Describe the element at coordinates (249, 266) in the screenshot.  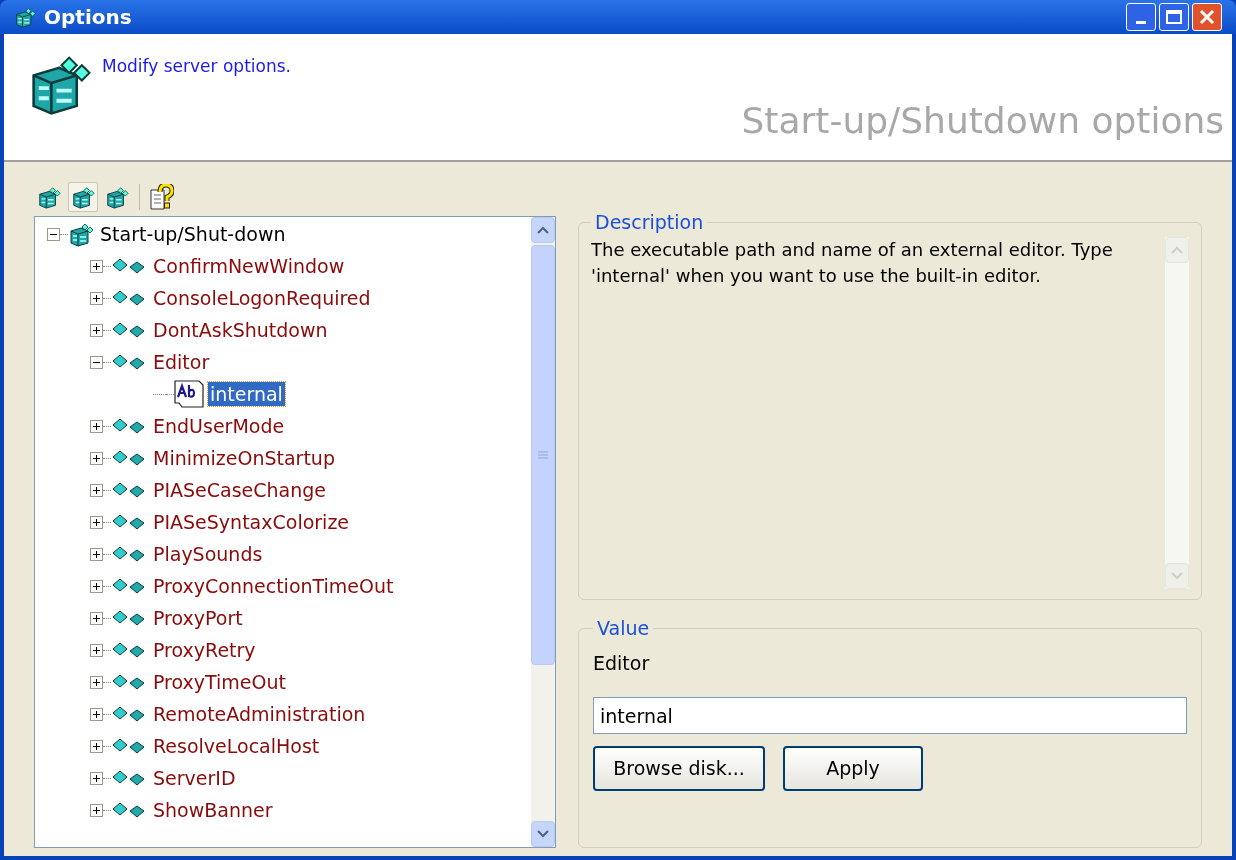
I see `tree-item: ConfirmNewWindow` at that location.